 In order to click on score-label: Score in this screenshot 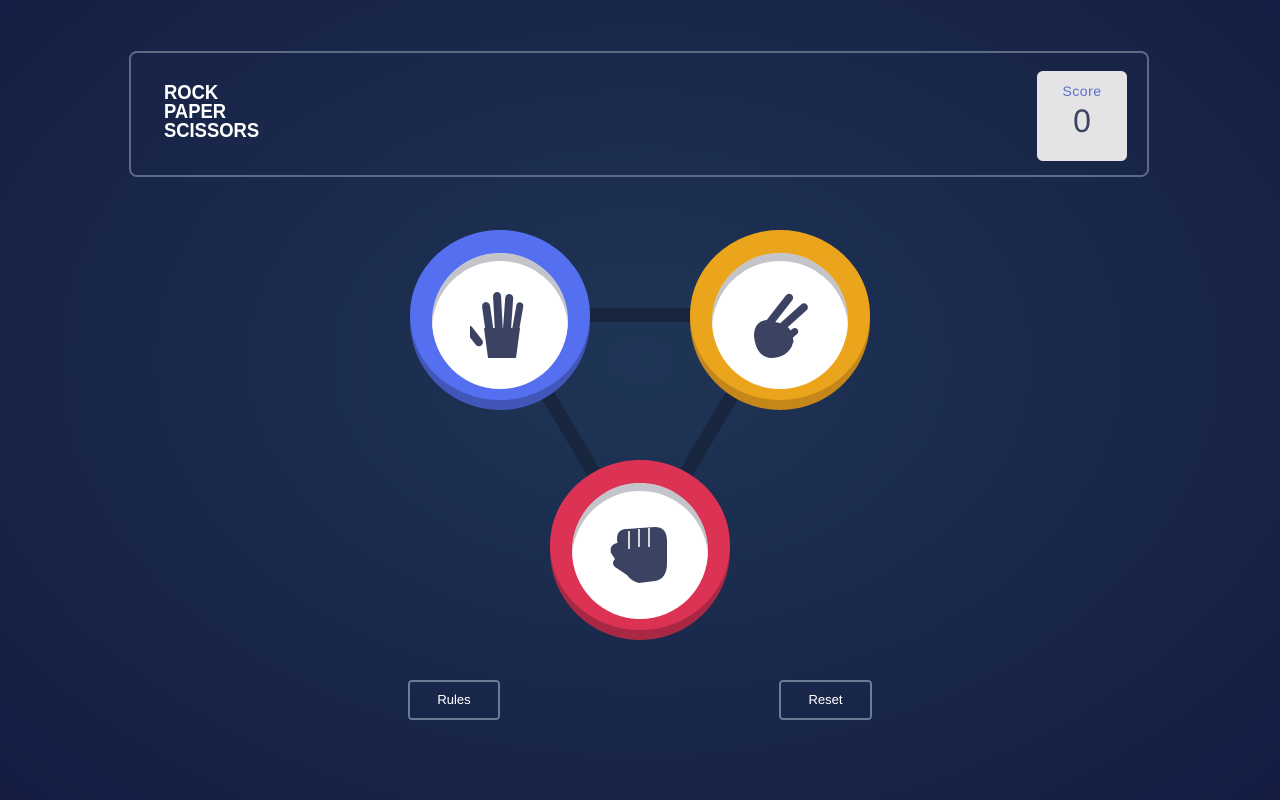, I will do `click(1082, 91)`.